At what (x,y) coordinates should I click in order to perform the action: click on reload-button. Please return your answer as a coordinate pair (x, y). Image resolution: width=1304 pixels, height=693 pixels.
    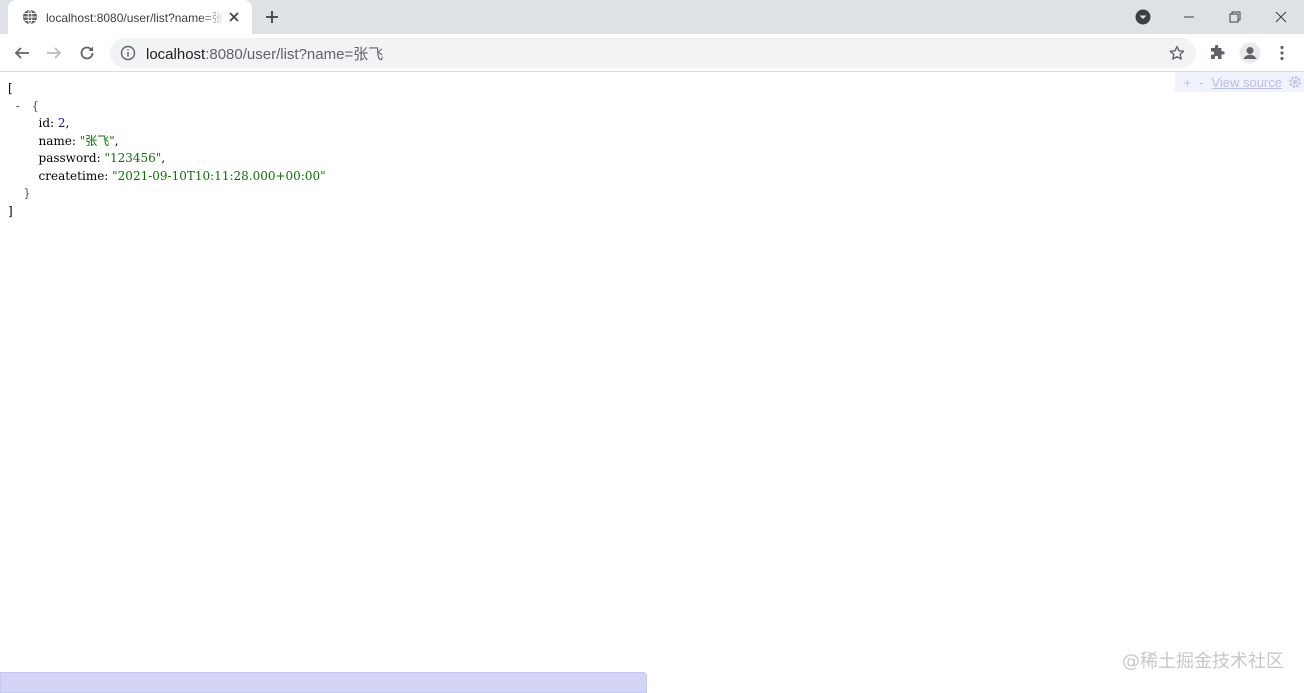
    Looking at the image, I should click on (87, 53).